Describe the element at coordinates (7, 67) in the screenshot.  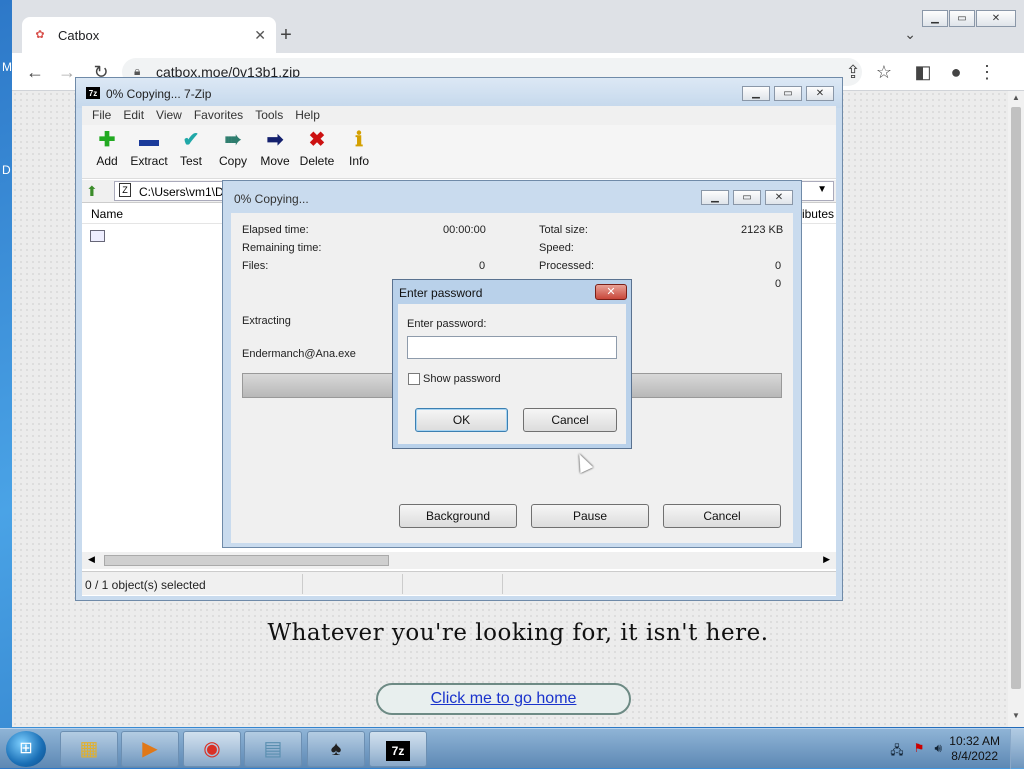
I see `desktop-icon-label: M` at that location.